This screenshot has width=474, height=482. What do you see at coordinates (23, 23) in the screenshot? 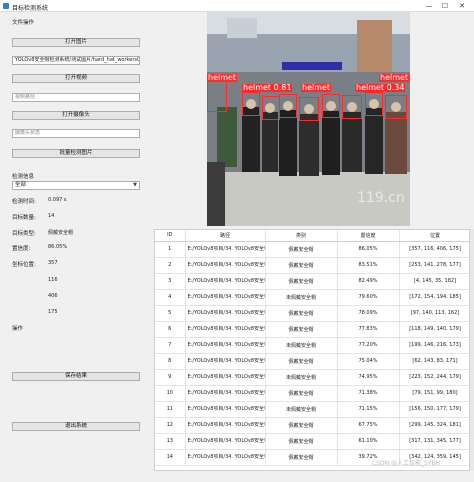
I see `file-section-title: 文件操作` at bounding box center [23, 23].